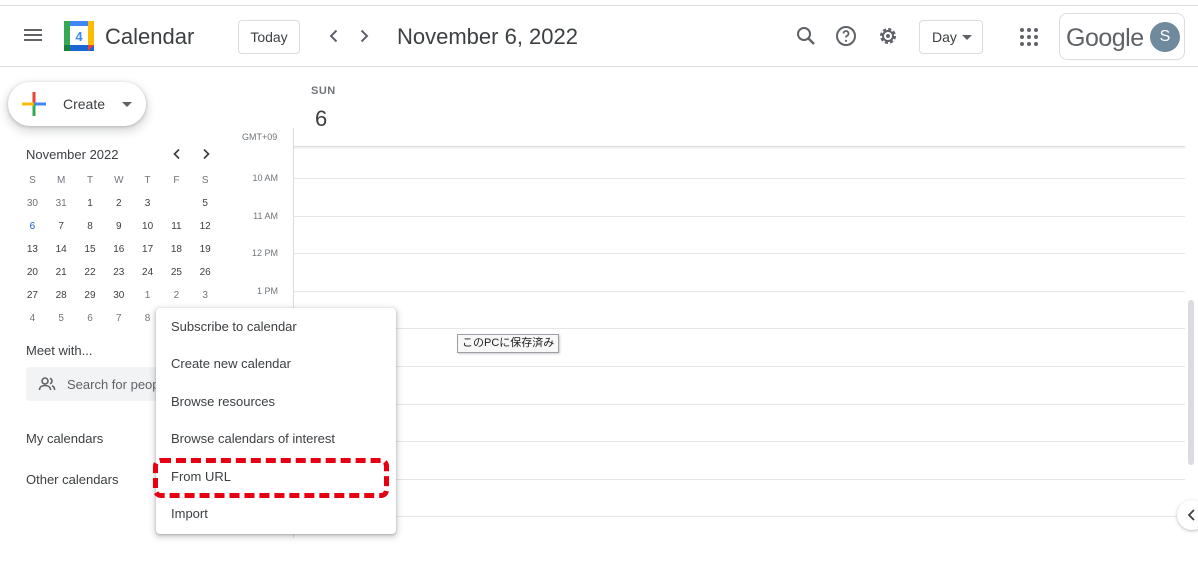  I want to click on mini-calendar-day: 22, so click(90, 273).